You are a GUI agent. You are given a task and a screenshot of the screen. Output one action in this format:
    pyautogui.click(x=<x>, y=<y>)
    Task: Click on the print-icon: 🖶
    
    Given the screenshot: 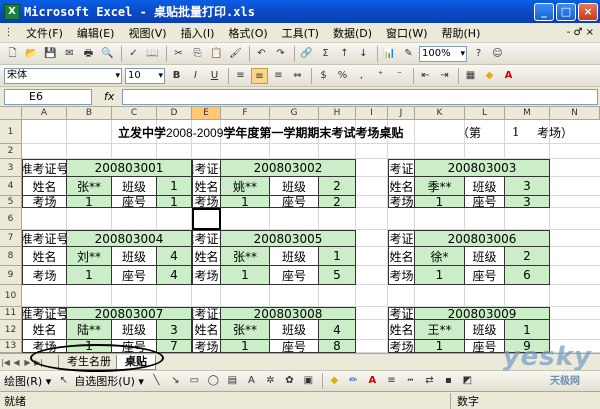 What is the action you would take?
    pyautogui.click(x=88, y=54)
    